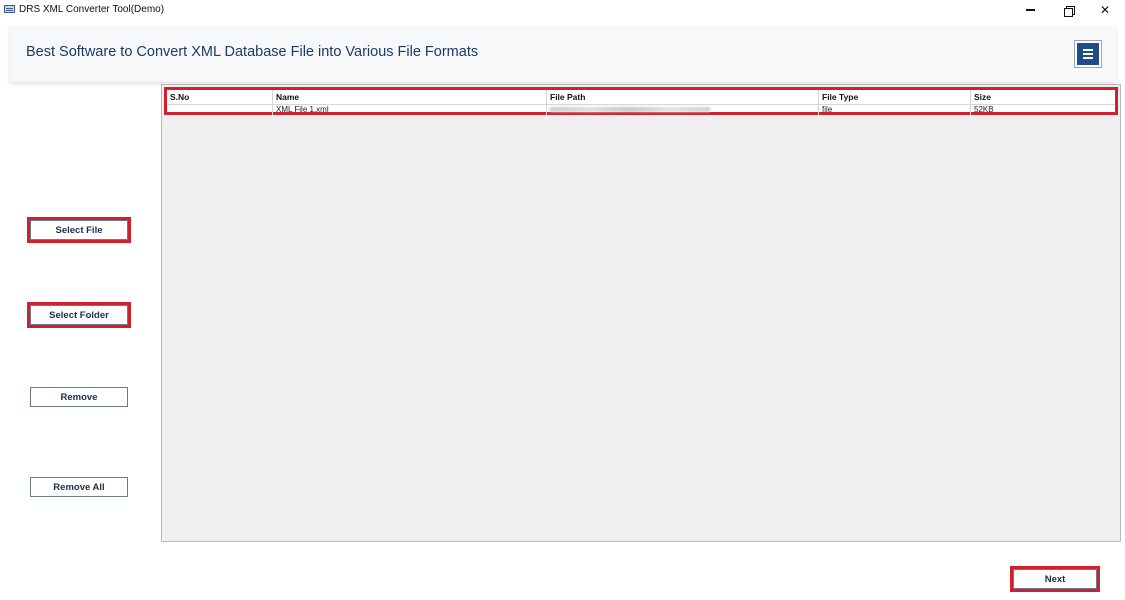 The image size is (1125, 600). I want to click on next-button: Next, so click(1055, 579).